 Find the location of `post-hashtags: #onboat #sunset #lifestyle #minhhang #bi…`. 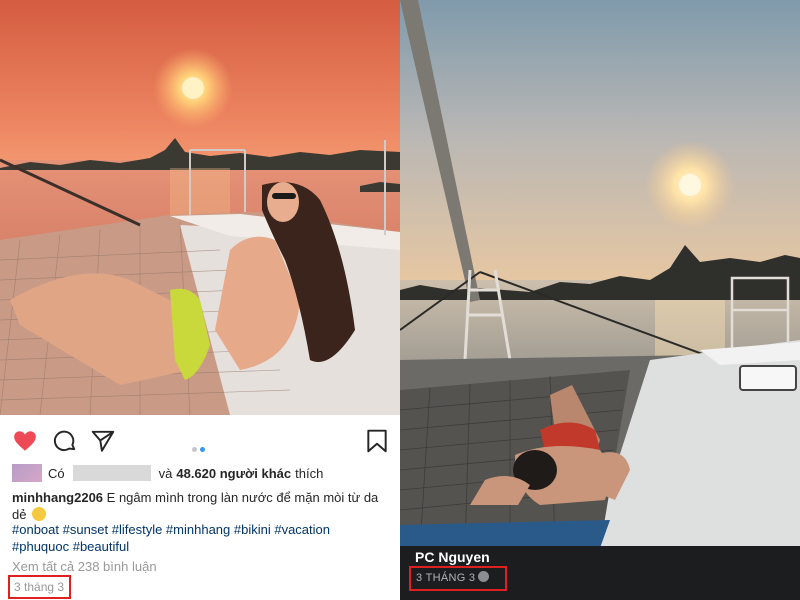

post-hashtags: #onboat #sunset #lifestyle #minhhang #bi… is located at coordinates (201, 538).